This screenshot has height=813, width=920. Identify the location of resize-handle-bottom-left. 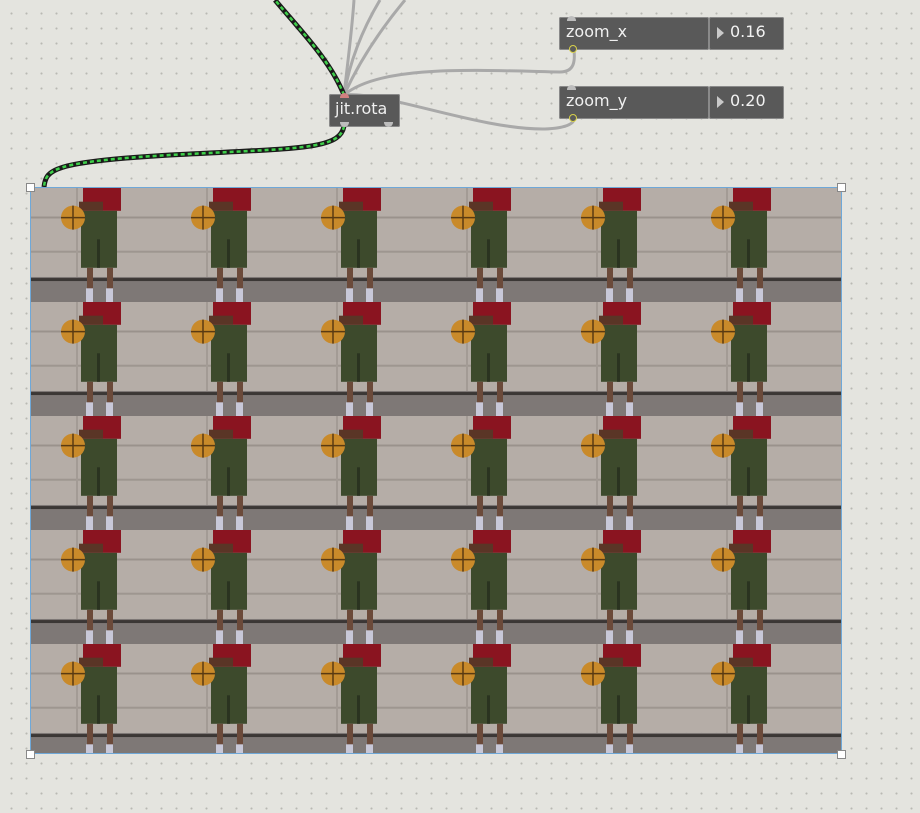
(30, 754).